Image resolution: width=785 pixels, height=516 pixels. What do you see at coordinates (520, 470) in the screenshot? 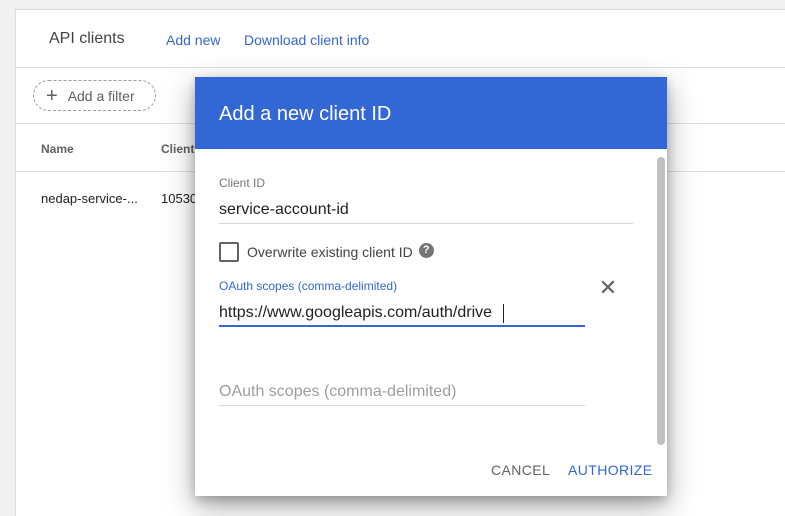
I see `cancel-button: CANCEL` at bounding box center [520, 470].